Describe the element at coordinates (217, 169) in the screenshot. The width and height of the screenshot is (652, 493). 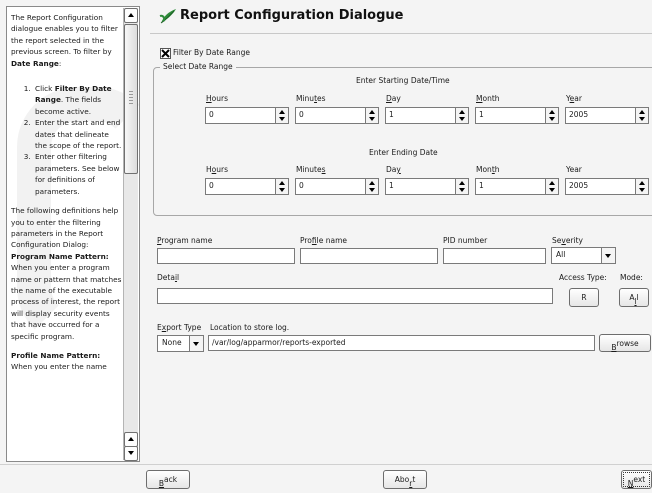
I see `end-hours-label: Hours` at that location.